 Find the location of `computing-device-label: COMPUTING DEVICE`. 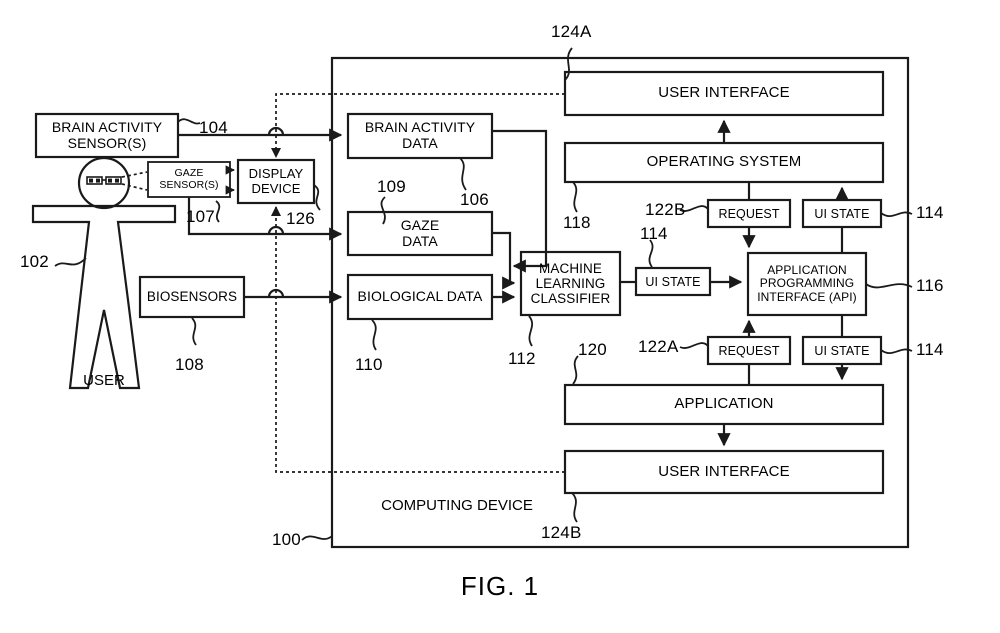

computing-device-label: COMPUTING DEVICE is located at coordinates (457, 505).